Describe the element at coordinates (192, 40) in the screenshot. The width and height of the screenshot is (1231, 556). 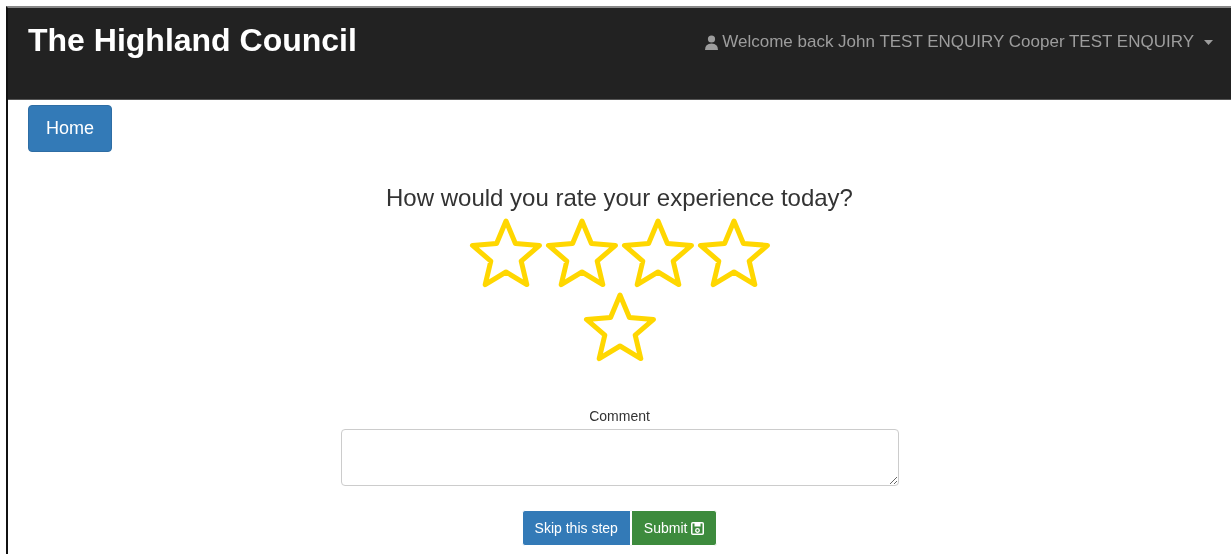
I see `site-title: The Highland Council` at that location.